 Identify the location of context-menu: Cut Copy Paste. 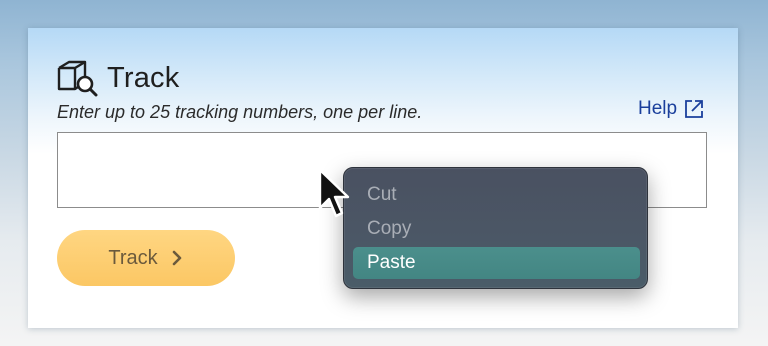
(495, 228).